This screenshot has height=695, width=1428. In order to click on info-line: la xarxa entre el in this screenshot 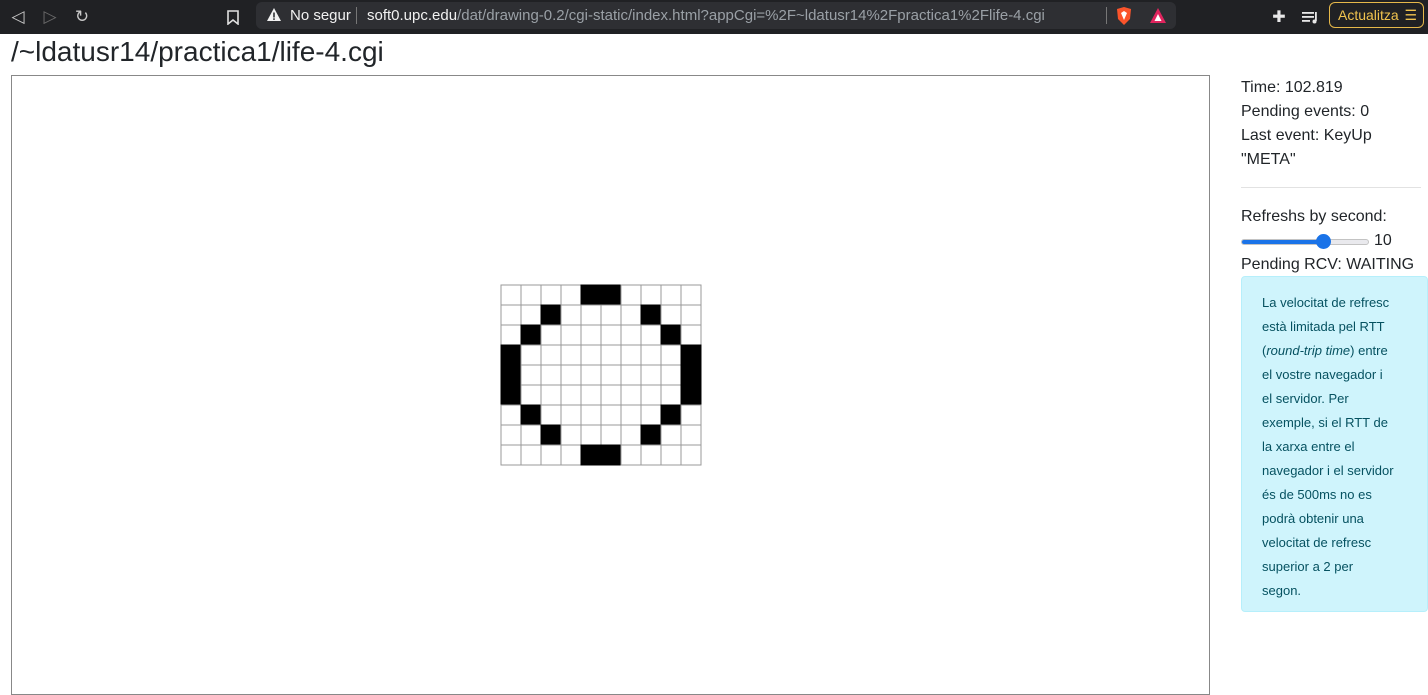, I will do `click(1308, 446)`.